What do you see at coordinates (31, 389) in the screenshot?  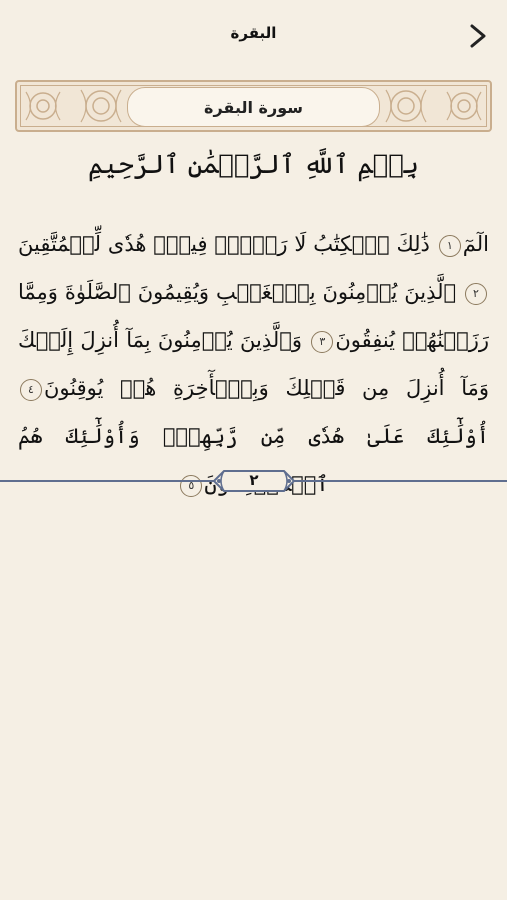 I see `ayah-number-marker: ٤` at bounding box center [31, 389].